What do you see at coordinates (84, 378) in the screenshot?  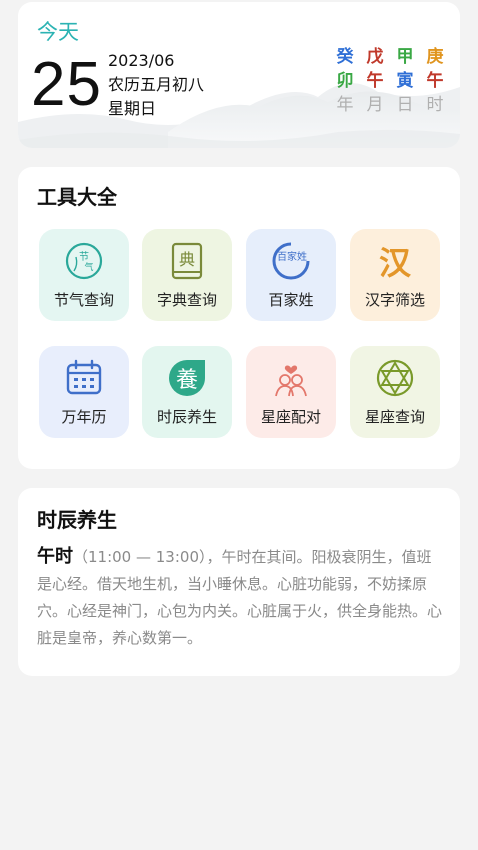 I see `calendar-icon` at bounding box center [84, 378].